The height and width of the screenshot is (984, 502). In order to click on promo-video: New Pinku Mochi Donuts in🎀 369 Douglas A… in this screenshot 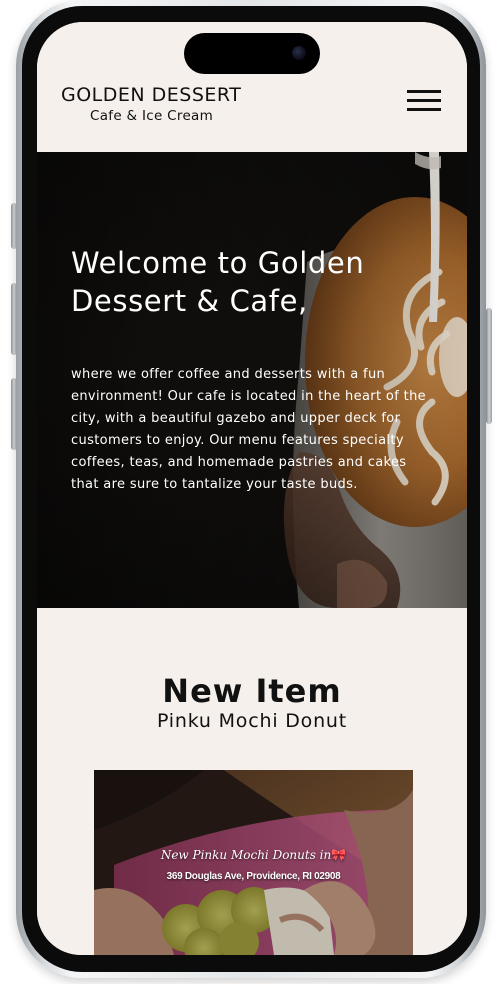, I will do `click(253, 862)`.